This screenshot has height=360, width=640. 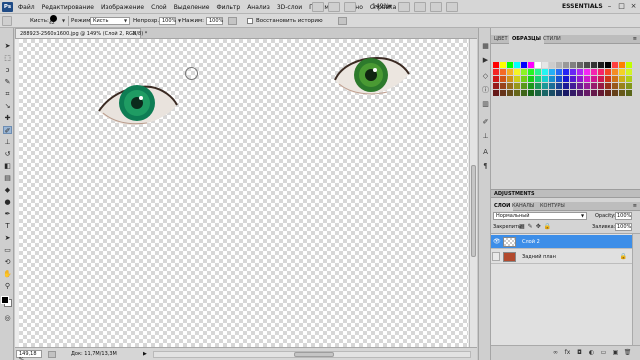 I want to click on opacity-field: 100%, so click(x=167, y=21).